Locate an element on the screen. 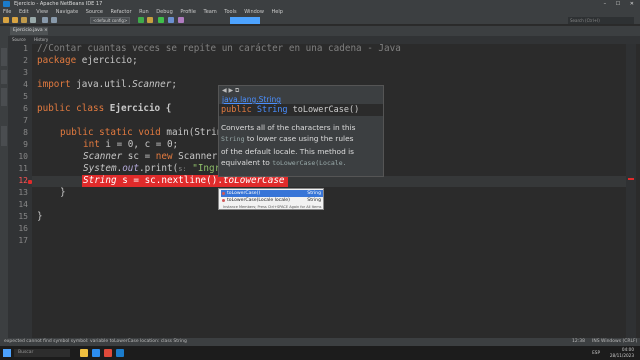  menu-window: Window is located at coordinates (254, 12).